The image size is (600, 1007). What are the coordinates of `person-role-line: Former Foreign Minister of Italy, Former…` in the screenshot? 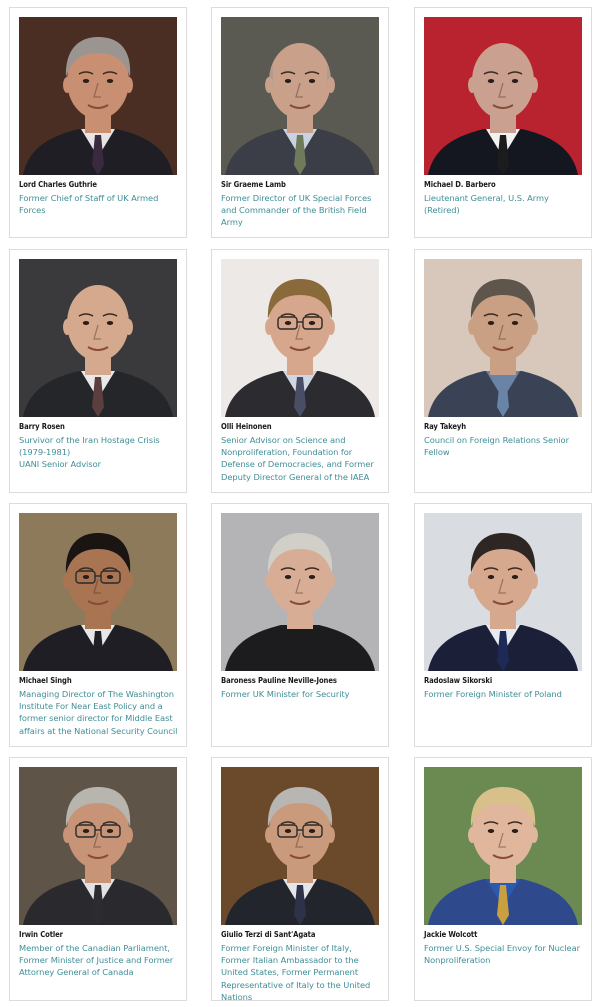 It's located at (296, 972).